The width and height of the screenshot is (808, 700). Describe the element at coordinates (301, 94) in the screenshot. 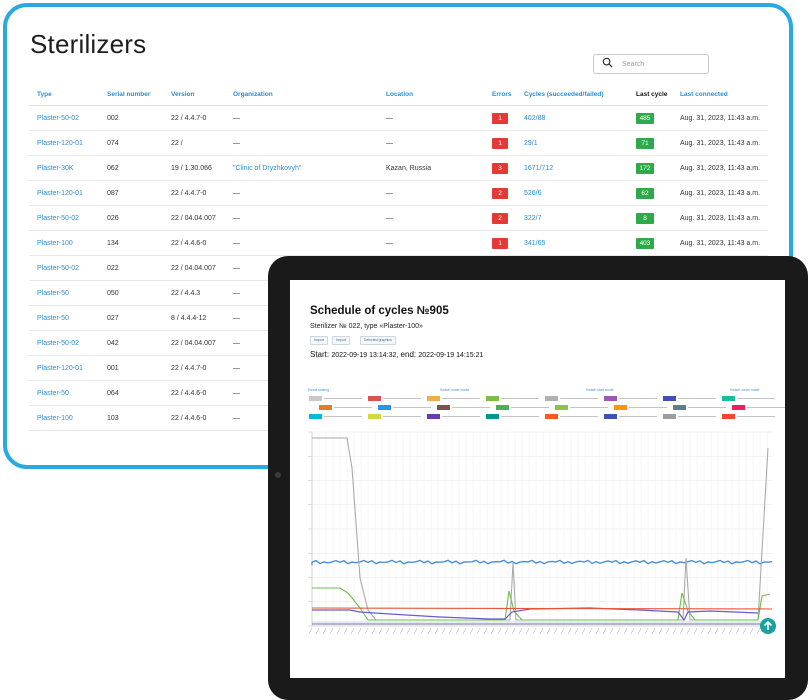

I see `col-organization: Organization` at that location.